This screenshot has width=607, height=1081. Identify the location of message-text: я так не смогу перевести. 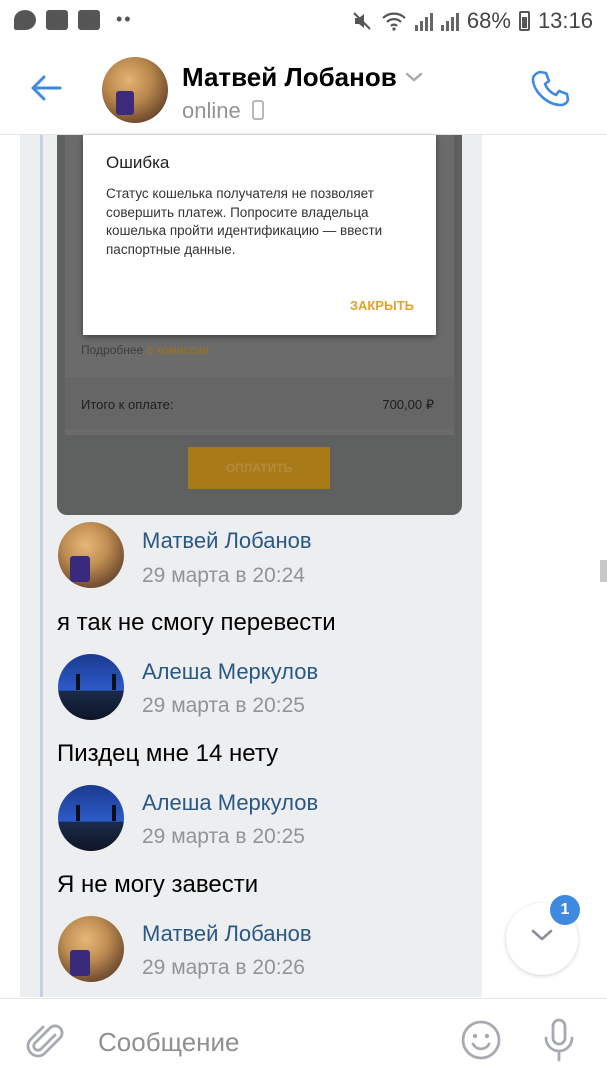
(196, 622).